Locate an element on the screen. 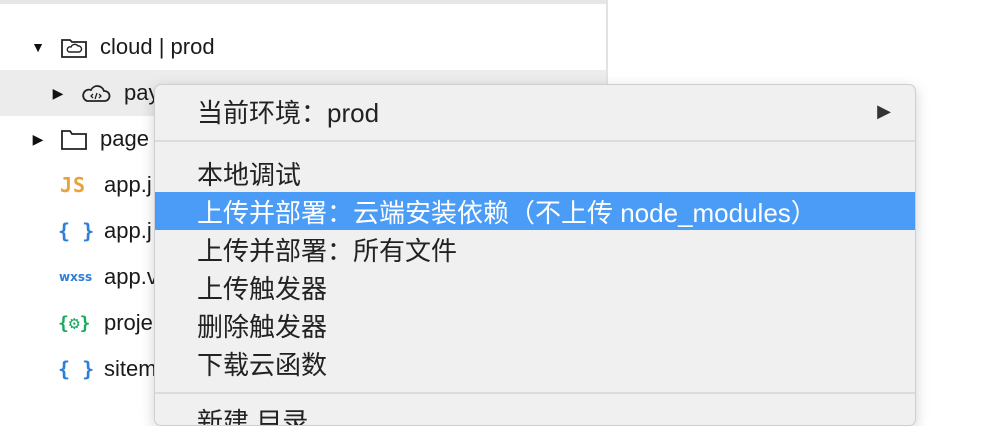 The height and width of the screenshot is (426, 992). menu-item-label: 本地调试 is located at coordinates (249, 173).